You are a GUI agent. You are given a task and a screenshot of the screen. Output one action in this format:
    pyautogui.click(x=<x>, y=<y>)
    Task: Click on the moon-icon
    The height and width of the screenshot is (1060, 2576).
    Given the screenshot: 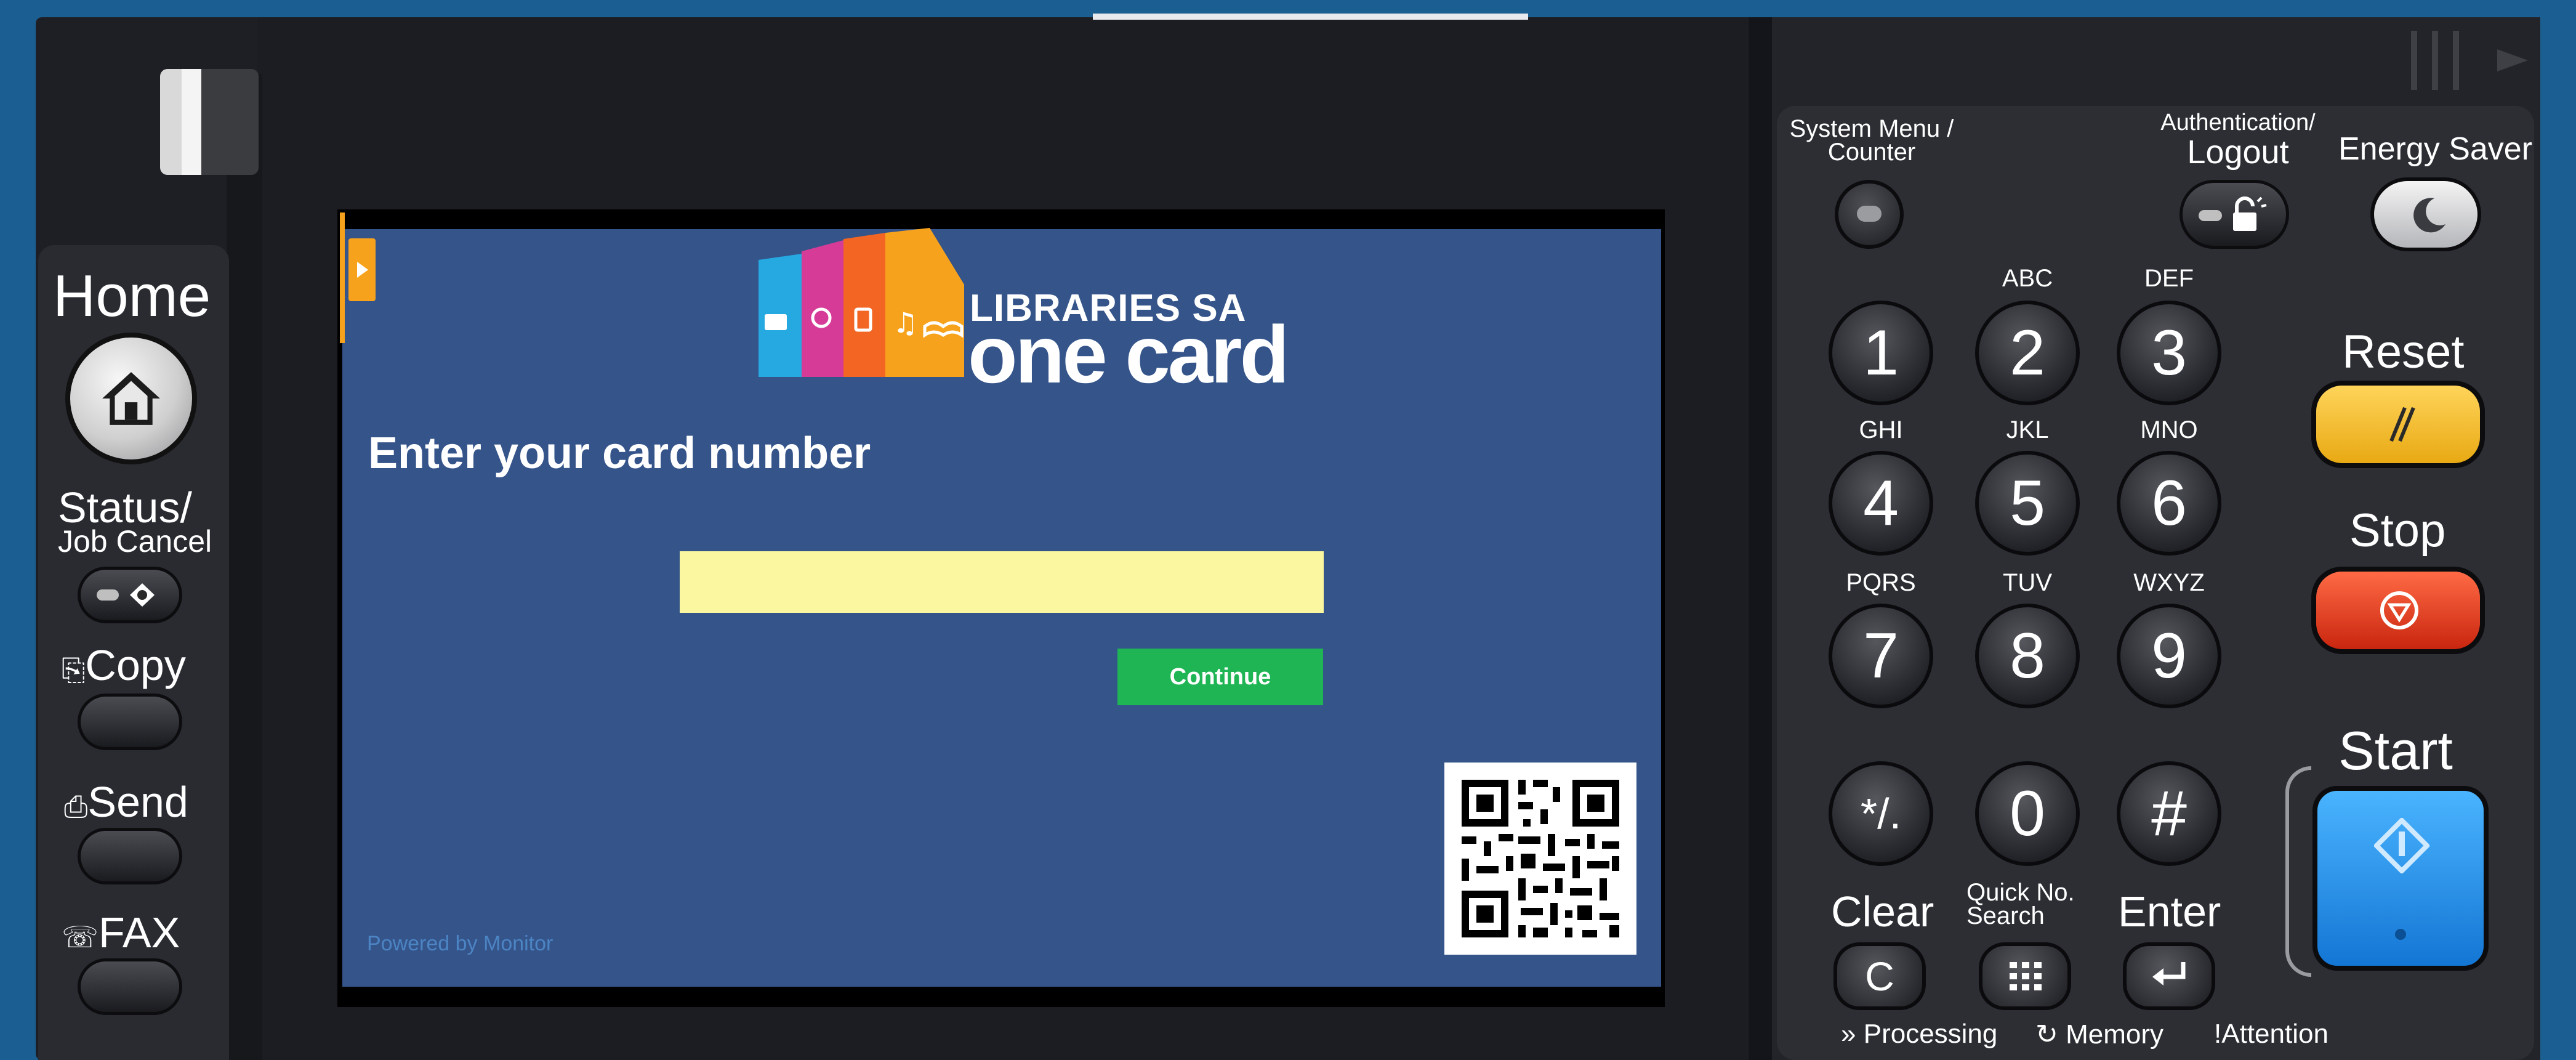 What is the action you would take?
    pyautogui.click(x=2429, y=215)
    